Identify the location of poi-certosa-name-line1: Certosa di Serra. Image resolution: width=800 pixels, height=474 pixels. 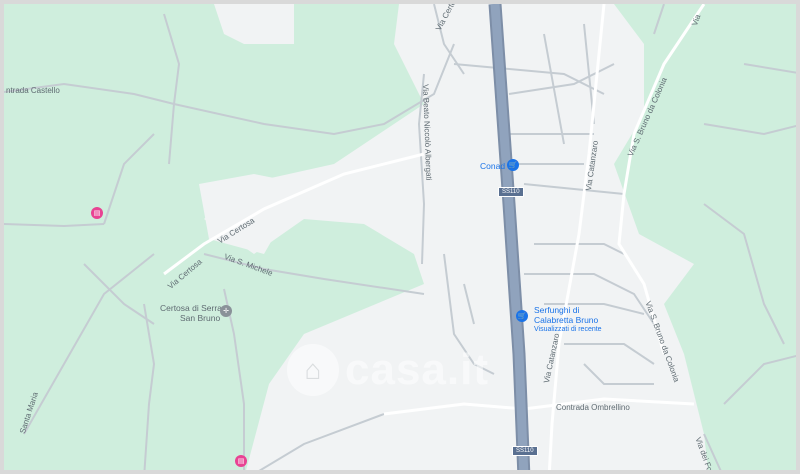
(191, 308).